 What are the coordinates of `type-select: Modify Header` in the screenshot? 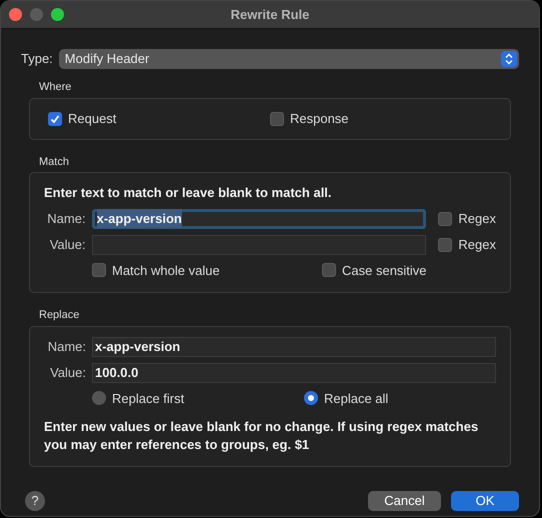 It's located at (288, 59).